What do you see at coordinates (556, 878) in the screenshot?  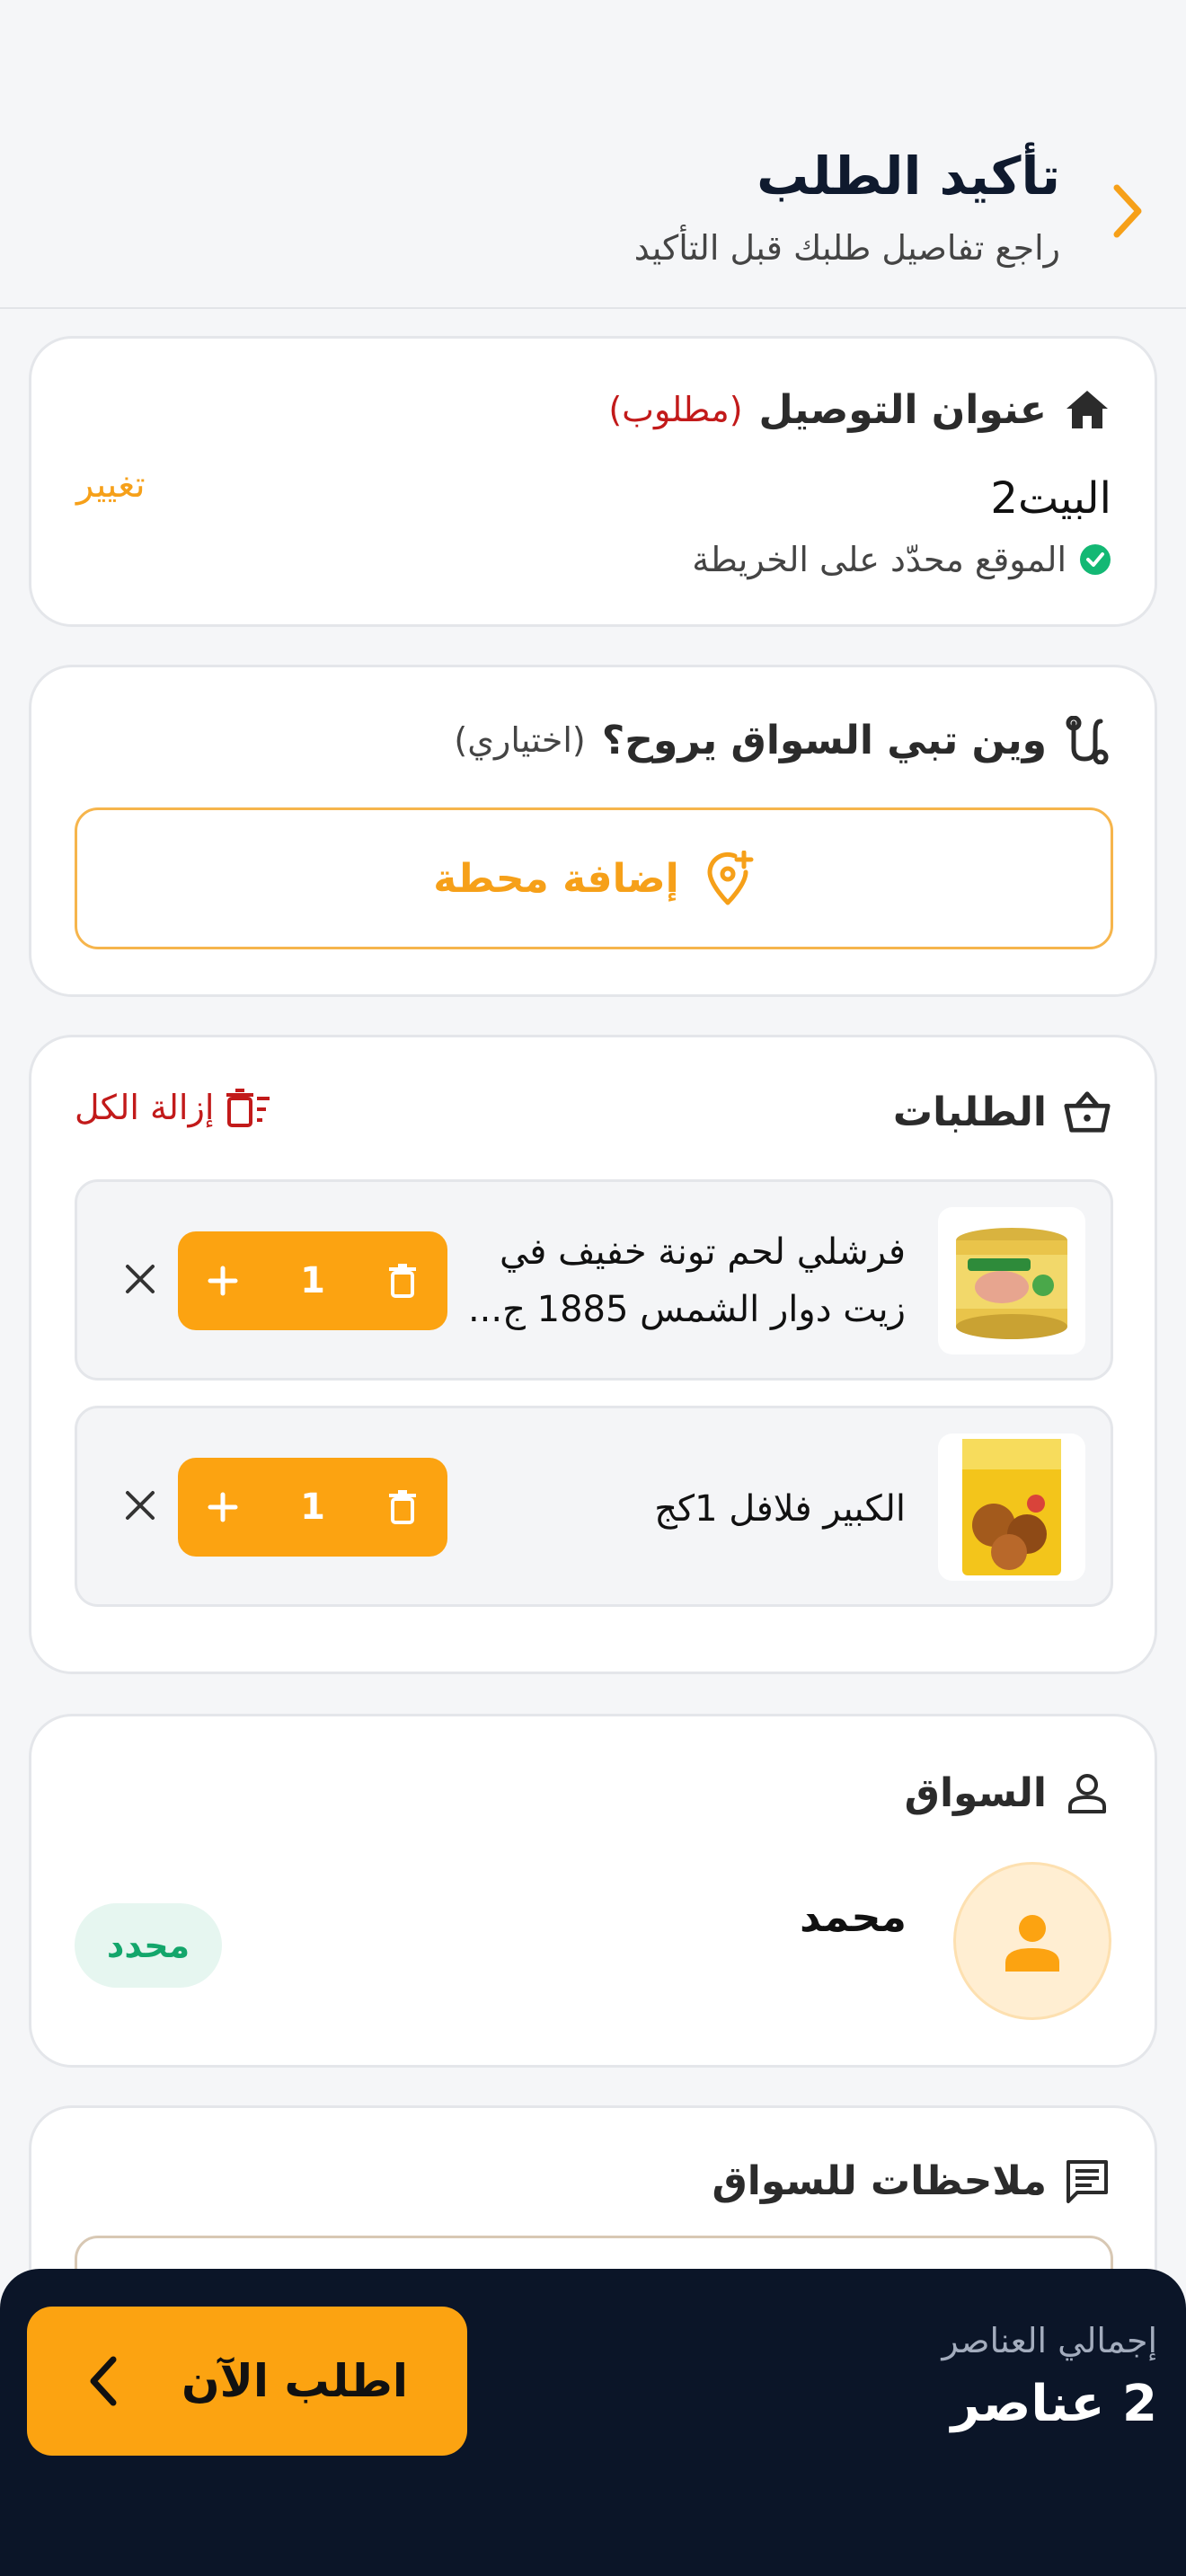 I see `add-stop-label: إضافة محطة` at bounding box center [556, 878].